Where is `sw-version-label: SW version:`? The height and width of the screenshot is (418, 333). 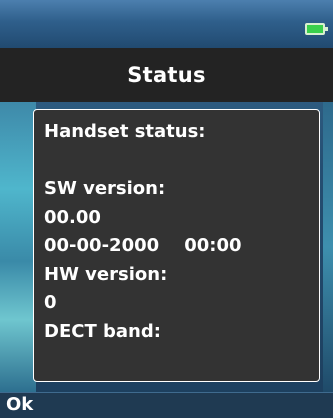 sw-version-label: SW version: is located at coordinates (105, 188).